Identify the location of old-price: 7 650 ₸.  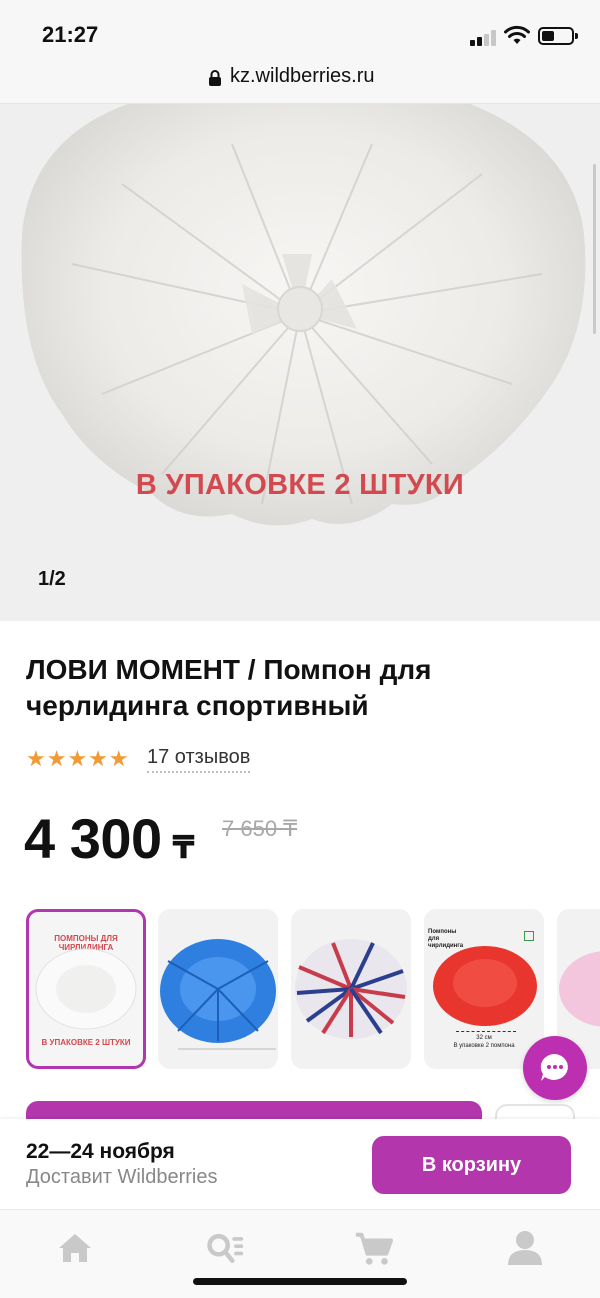
(260, 828).